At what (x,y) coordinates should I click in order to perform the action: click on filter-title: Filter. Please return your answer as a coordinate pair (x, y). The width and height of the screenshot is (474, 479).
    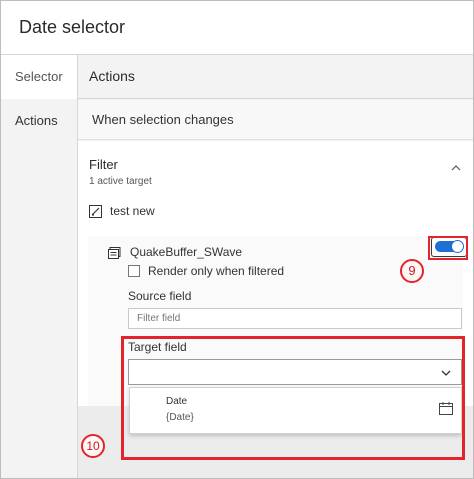
    Looking at the image, I should click on (103, 164).